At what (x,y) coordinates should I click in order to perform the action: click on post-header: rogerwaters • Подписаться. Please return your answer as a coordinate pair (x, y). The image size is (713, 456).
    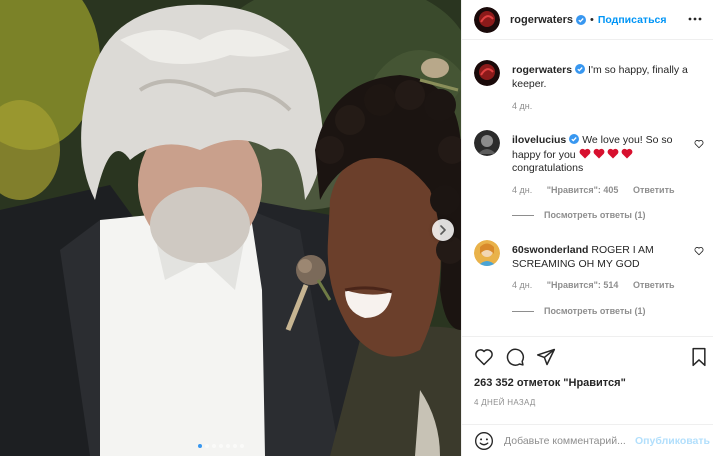
    Looking at the image, I should click on (587, 20).